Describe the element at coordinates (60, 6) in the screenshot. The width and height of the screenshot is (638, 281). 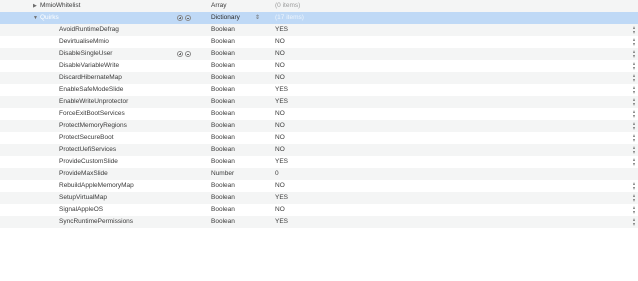
I see `row-key: MmioWhitelist` at that location.